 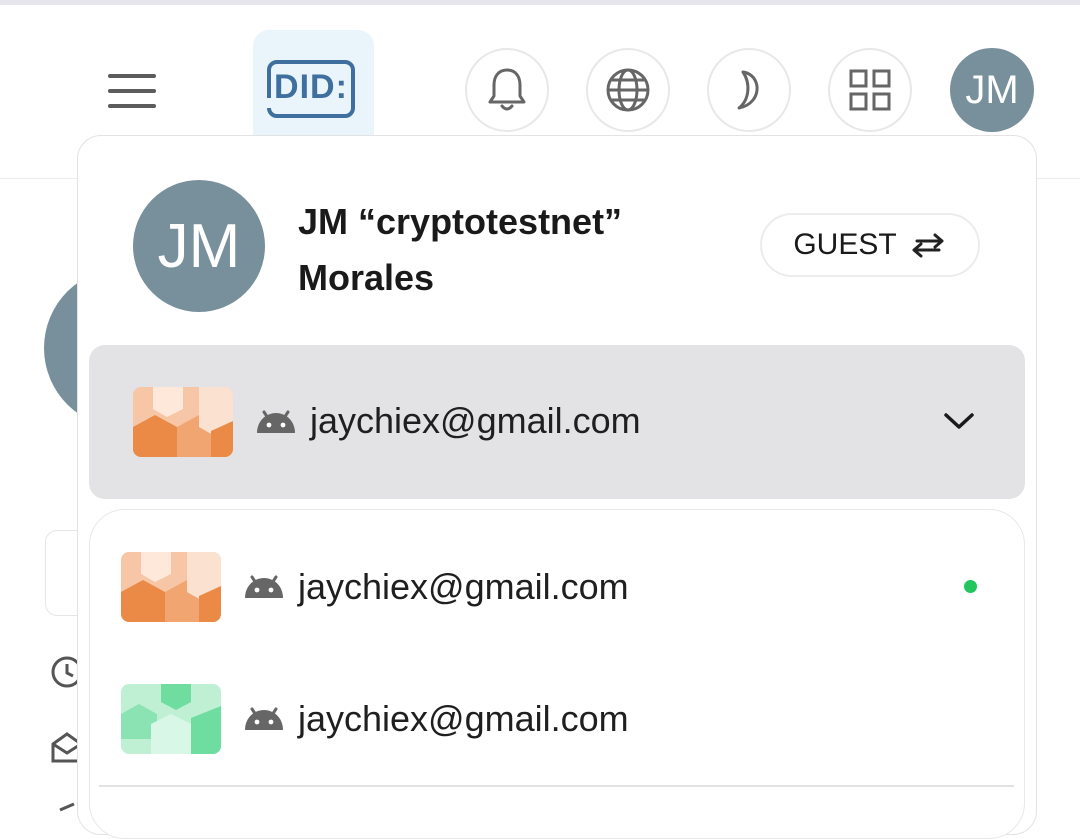 I want to click on notifications-button, so click(x=507, y=90).